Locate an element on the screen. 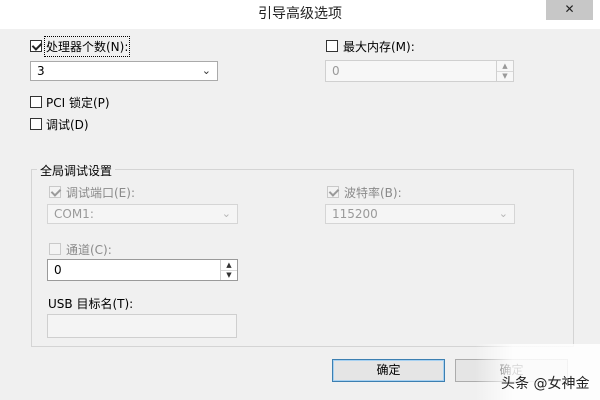 Image resolution: width=600 pixels, height=400 pixels. channel-spinner: 0 ▲ ▼ is located at coordinates (142, 270).